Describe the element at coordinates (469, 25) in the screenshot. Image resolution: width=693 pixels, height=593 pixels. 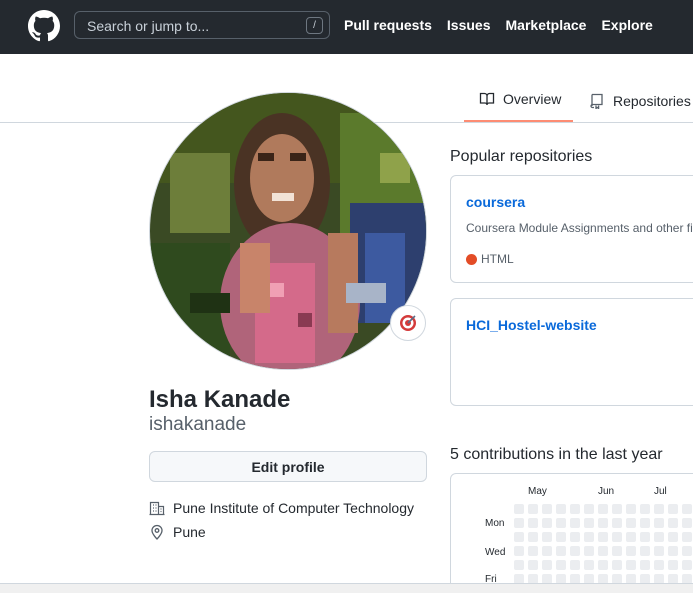
I see `nav-issues: Issues` at that location.